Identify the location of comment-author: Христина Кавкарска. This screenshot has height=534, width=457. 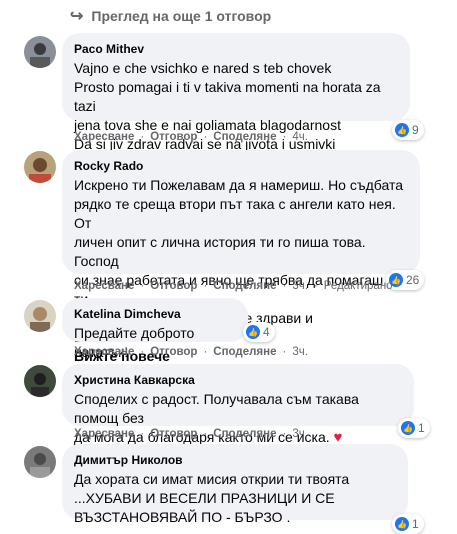
(238, 380).